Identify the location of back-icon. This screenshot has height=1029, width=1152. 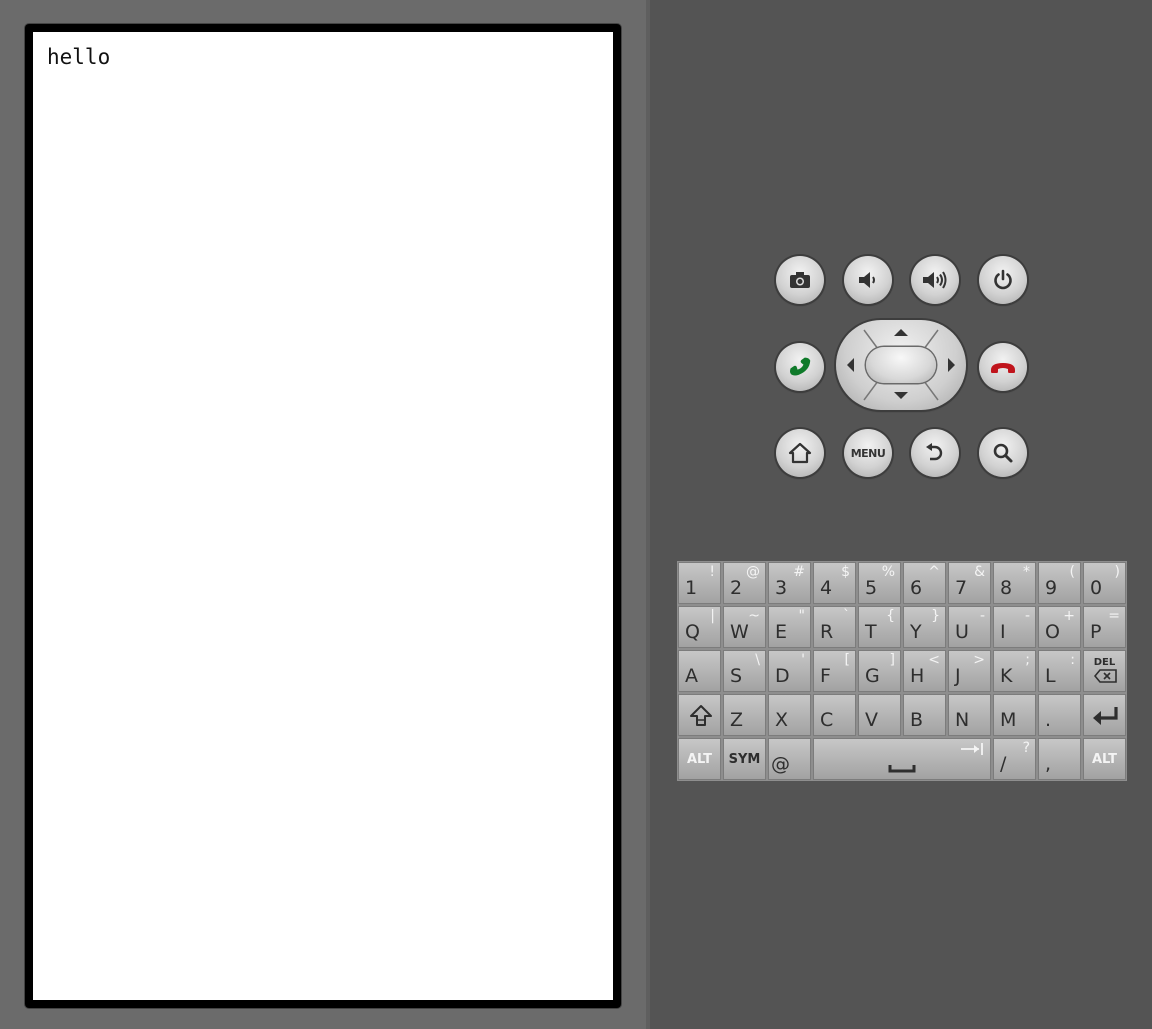
(934, 452).